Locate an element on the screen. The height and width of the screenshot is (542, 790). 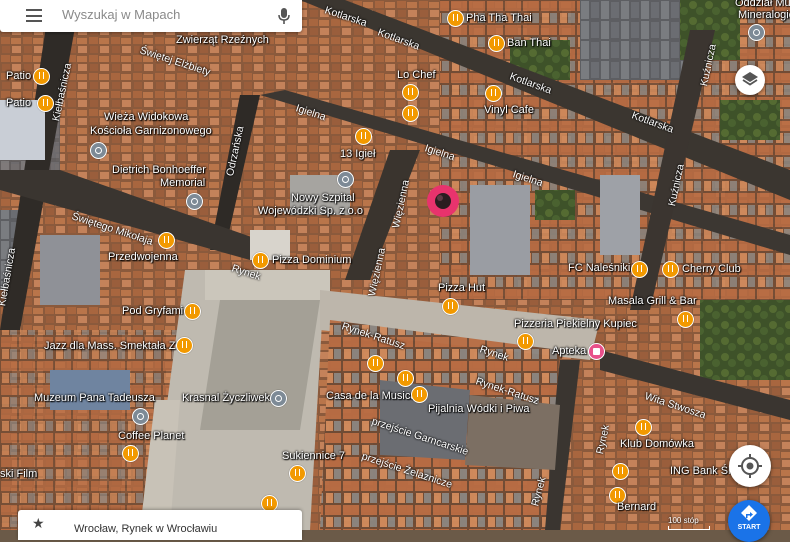
layers-button is located at coordinates (750, 80).